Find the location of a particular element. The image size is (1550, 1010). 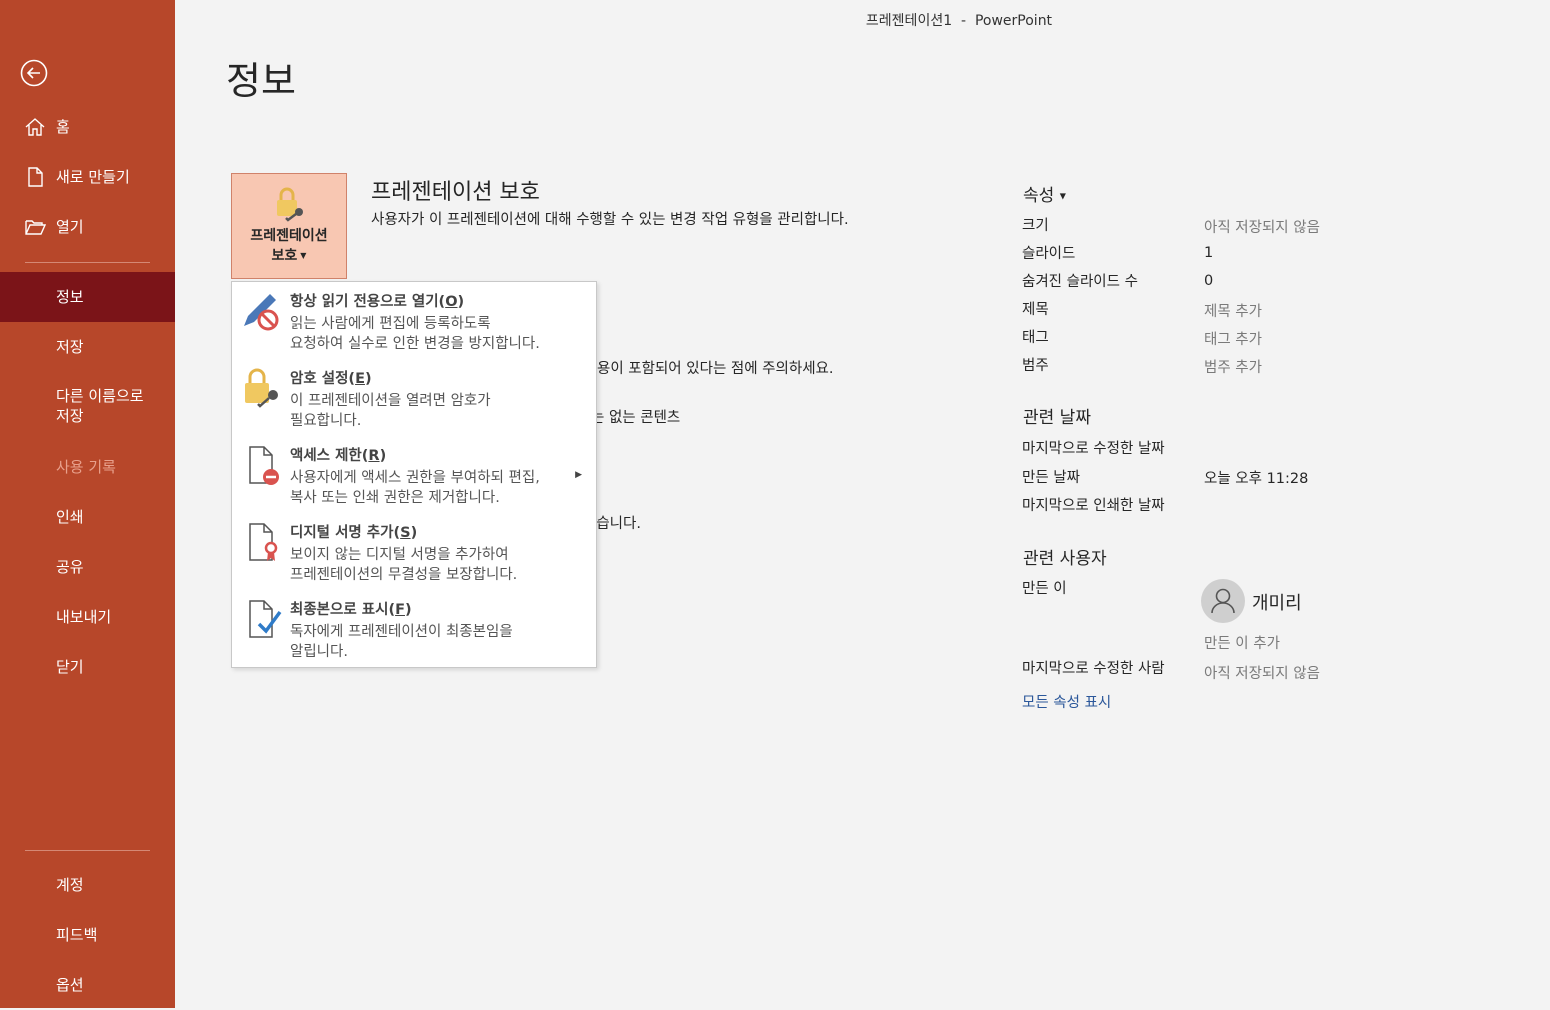

nav-print: 인쇄 is located at coordinates (87, 517).